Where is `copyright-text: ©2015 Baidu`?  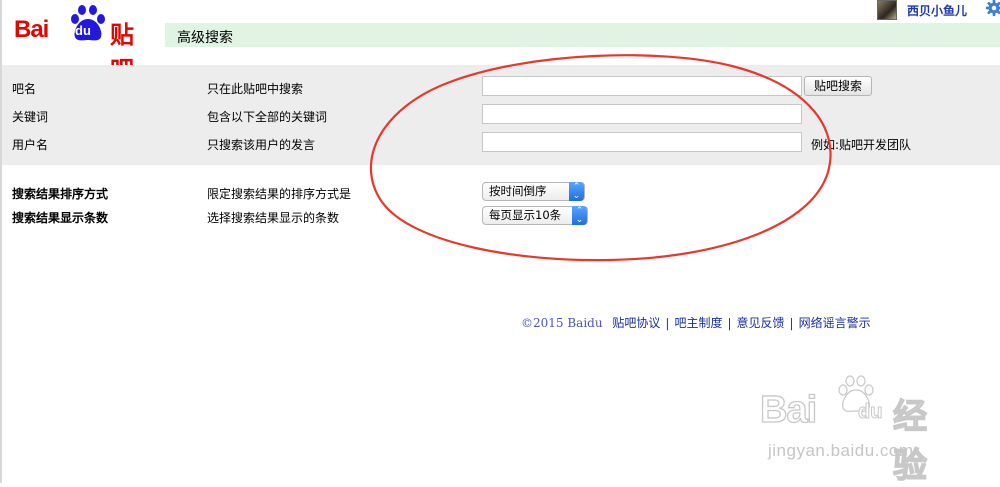
copyright-text: ©2015 Baidu is located at coordinates (562, 323).